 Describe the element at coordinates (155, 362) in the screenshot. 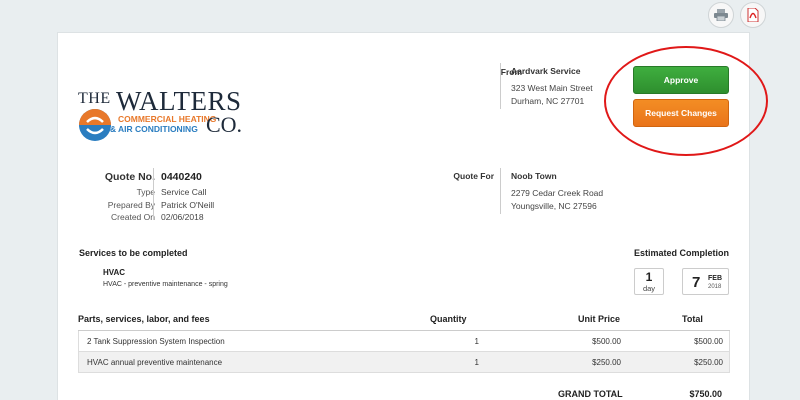

I see `row-name: HVAC annual preventive maintenance` at that location.